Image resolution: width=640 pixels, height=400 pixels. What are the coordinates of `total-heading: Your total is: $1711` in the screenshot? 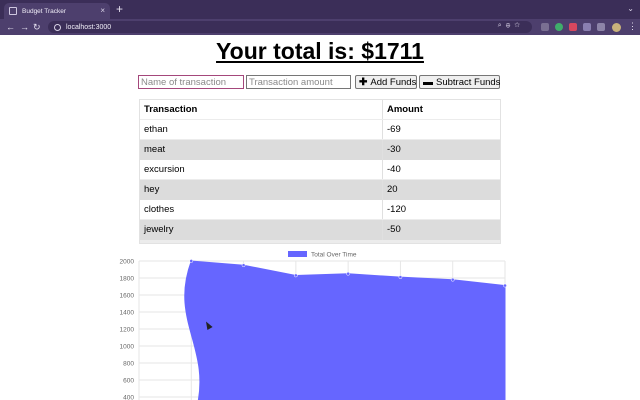 It's located at (320, 51).